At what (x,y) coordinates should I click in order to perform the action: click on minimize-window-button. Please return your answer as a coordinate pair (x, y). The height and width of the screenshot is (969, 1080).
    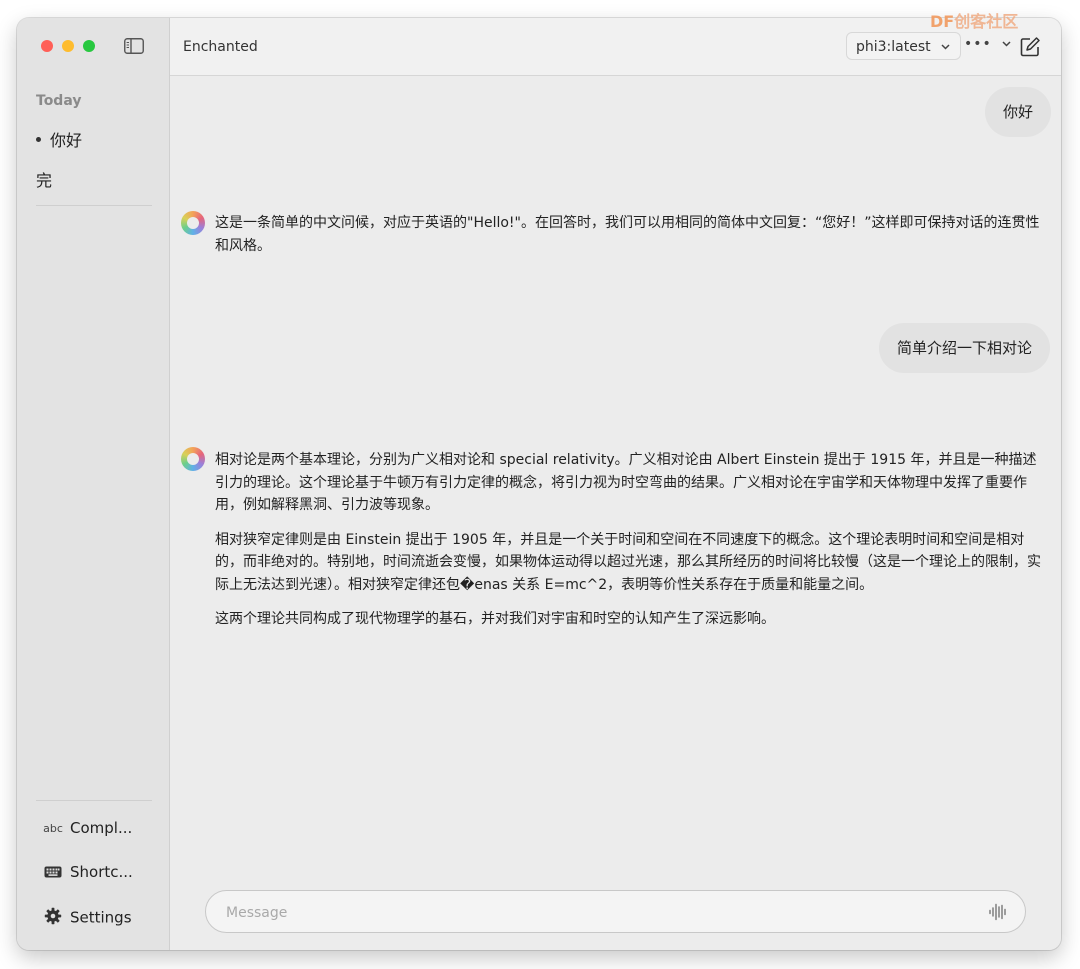
    Looking at the image, I should click on (68, 46).